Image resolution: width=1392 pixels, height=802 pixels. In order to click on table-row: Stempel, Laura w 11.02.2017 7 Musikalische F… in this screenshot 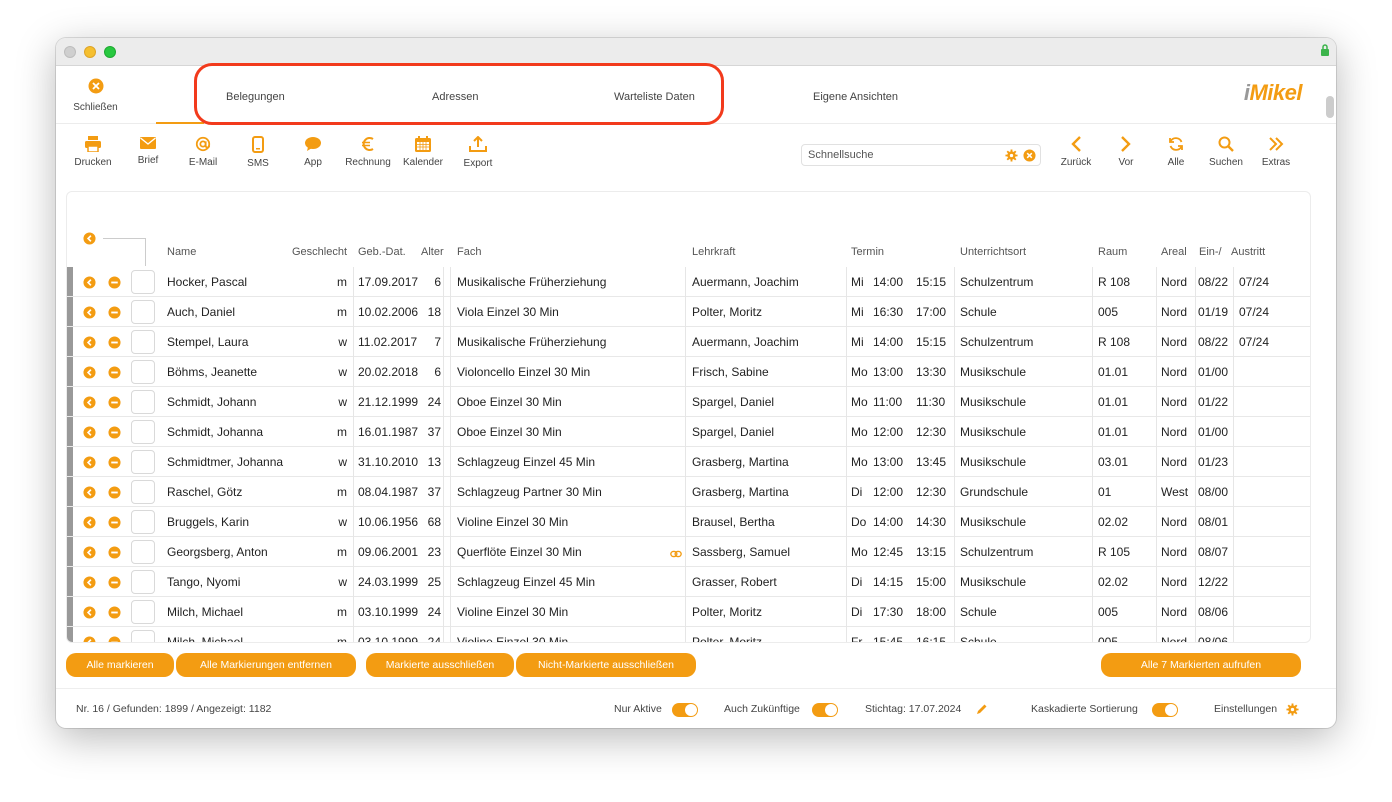, I will do `click(688, 342)`.